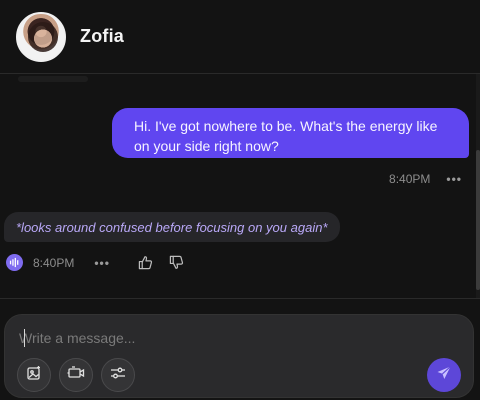 This screenshot has height=400, width=480. I want to click on thumbs-up-icon, so click(145, 262).